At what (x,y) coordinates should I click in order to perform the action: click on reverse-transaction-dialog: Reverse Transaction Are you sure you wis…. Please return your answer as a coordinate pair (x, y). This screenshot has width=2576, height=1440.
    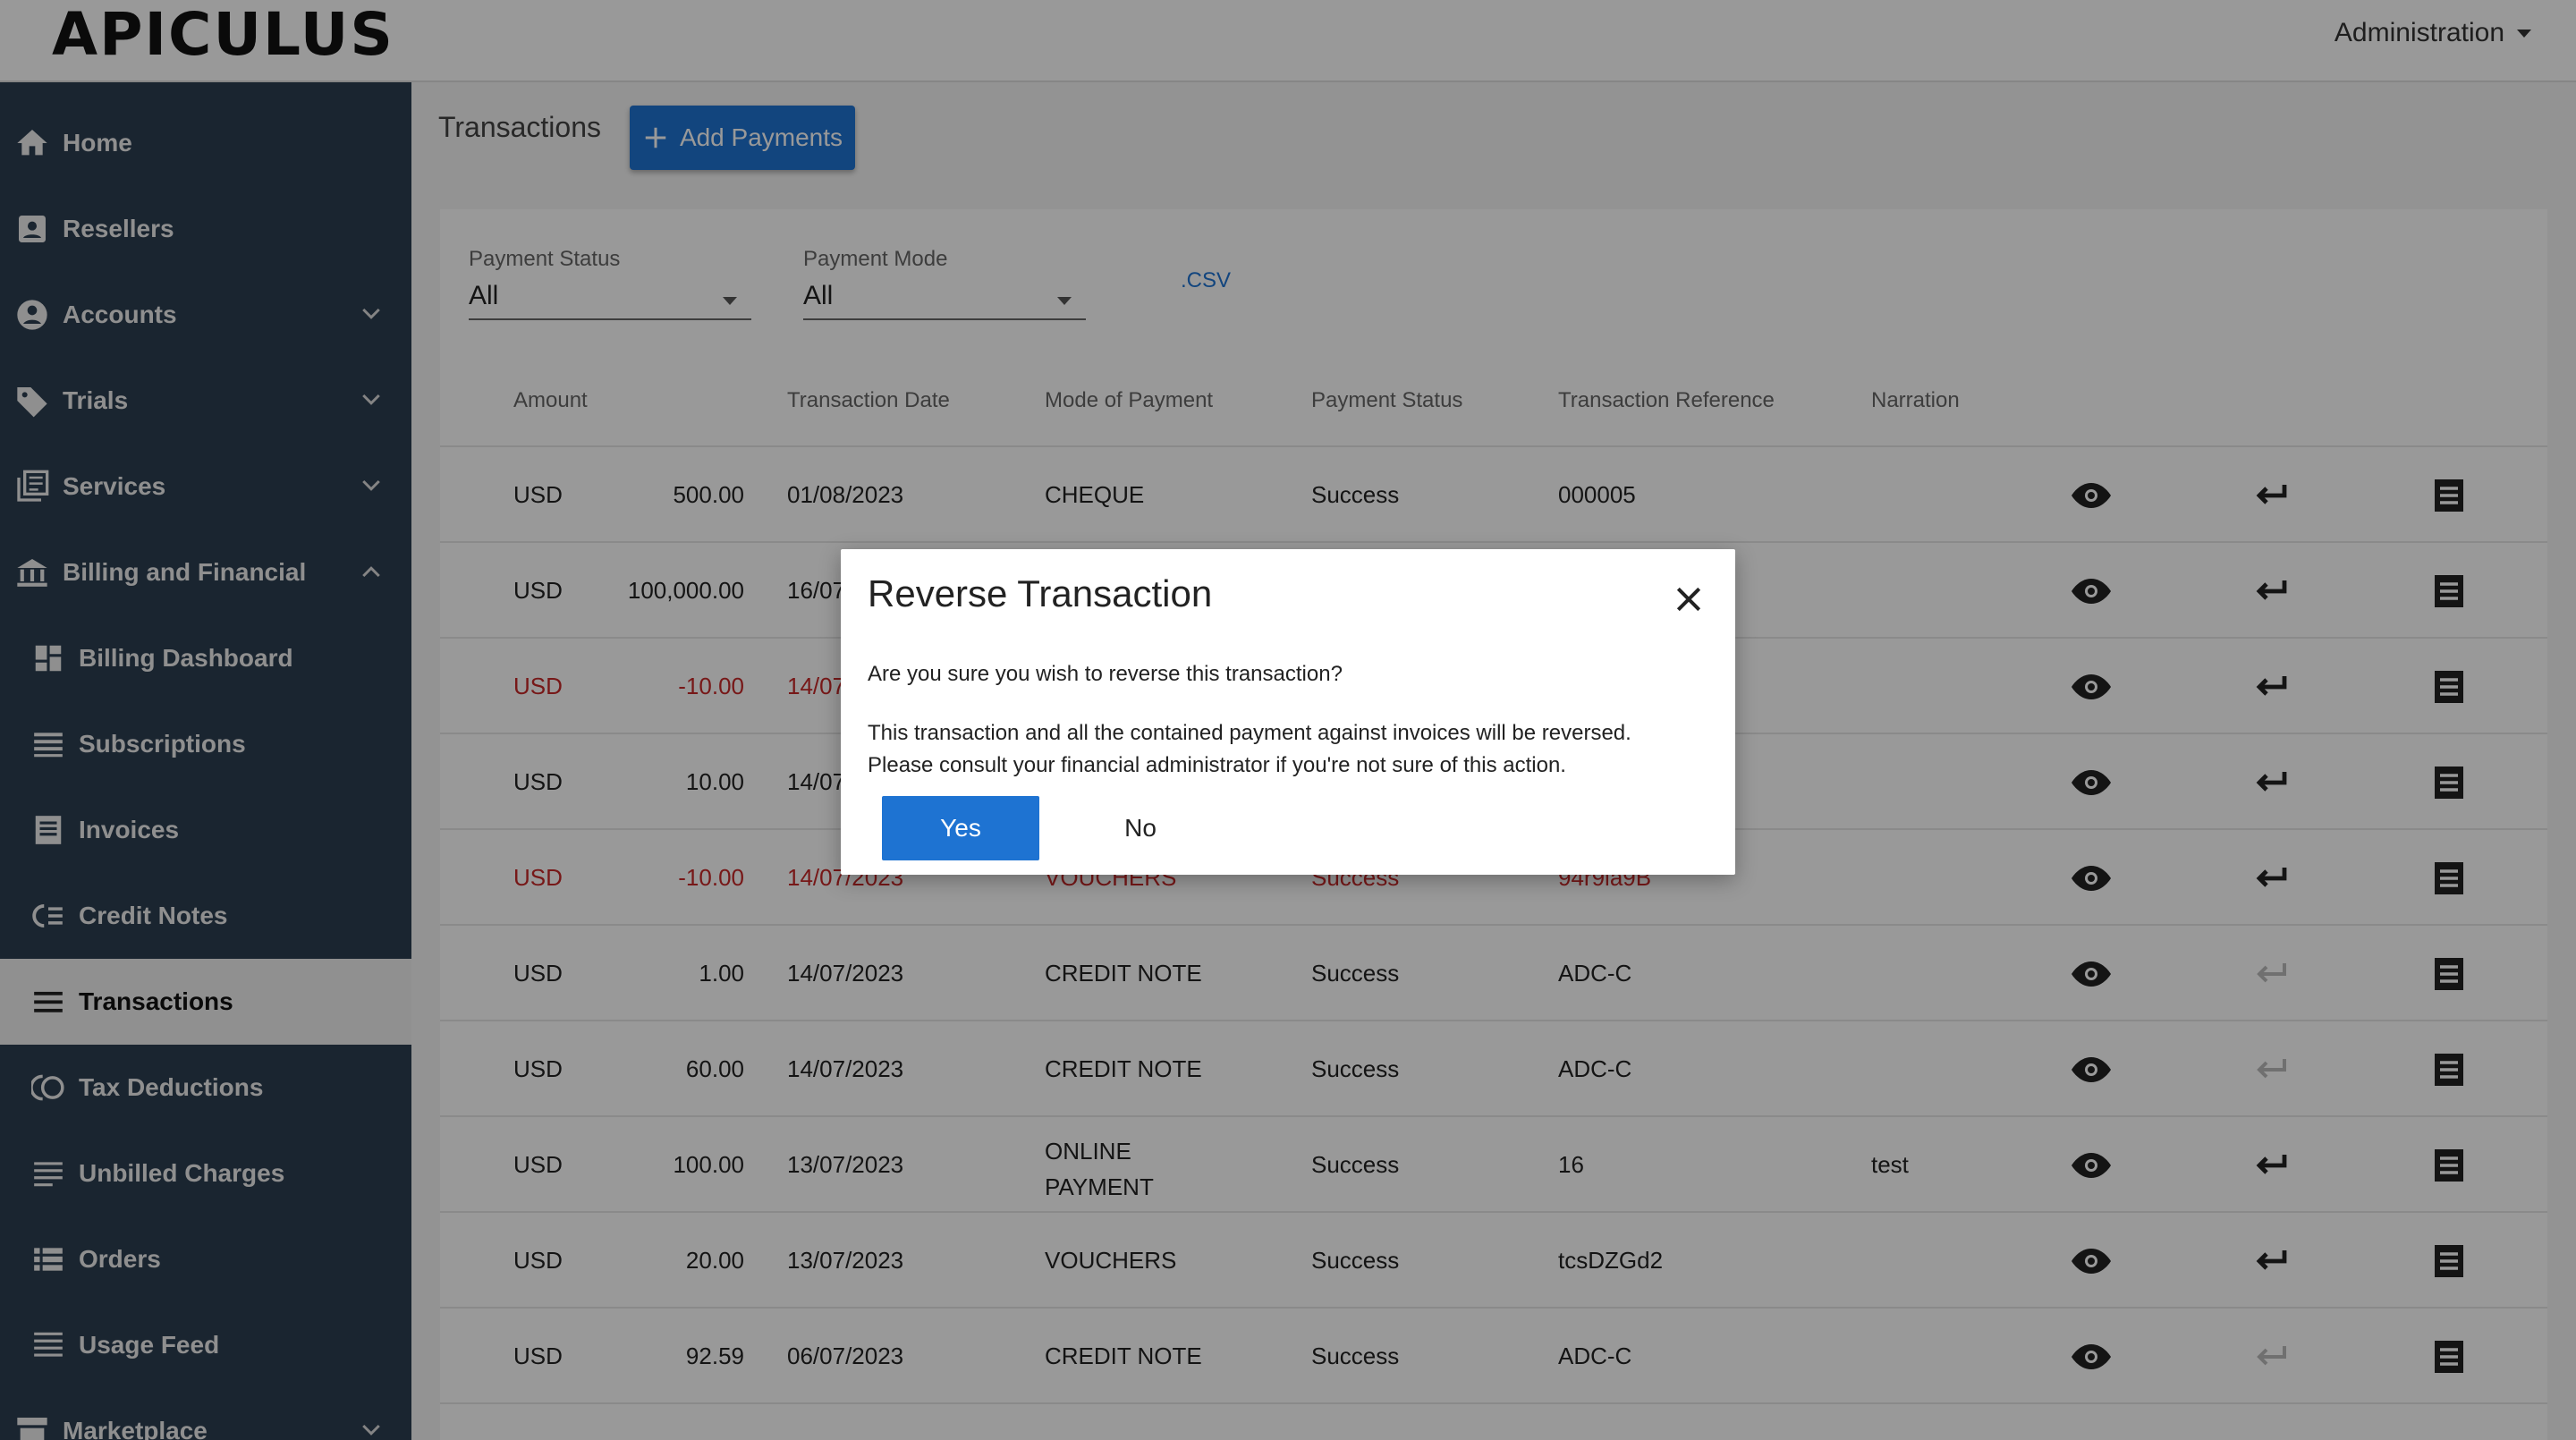
    Looking at the image, I should click on (1288, 712).